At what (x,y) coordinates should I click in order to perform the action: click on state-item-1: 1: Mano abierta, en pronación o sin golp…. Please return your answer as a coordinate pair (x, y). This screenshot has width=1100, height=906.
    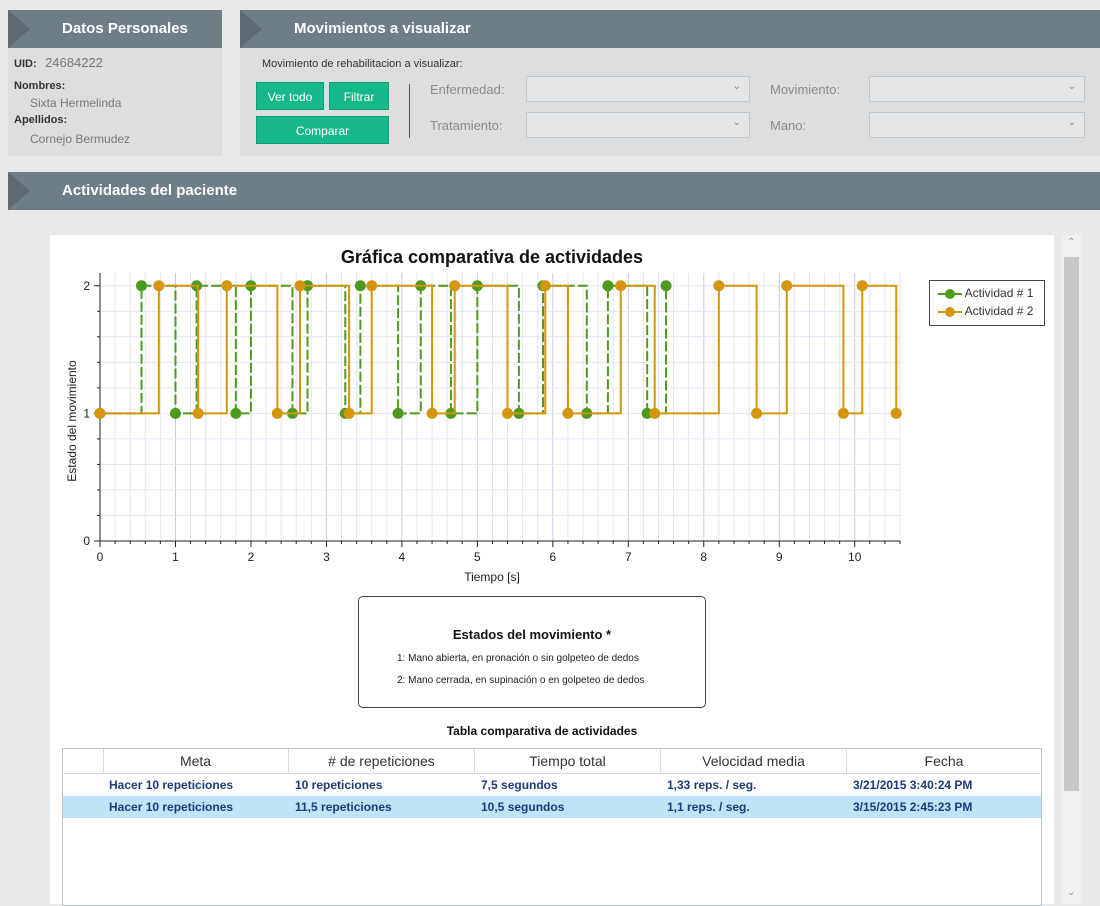
    Looking at the image, I should click on (518, 658).